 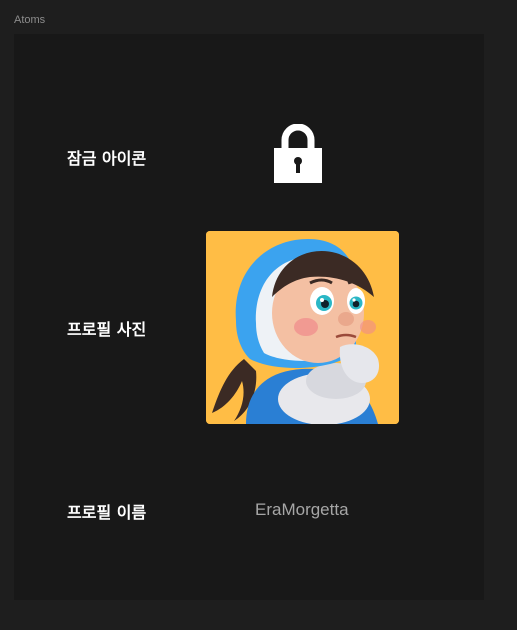 I want to click on profile-name-label: 프로필 이름, so click(x=107, y=512).